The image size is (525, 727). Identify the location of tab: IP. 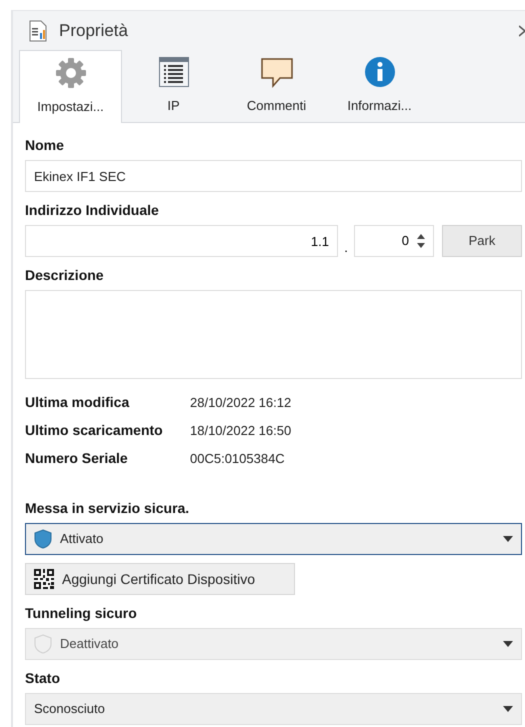
(173, 86).